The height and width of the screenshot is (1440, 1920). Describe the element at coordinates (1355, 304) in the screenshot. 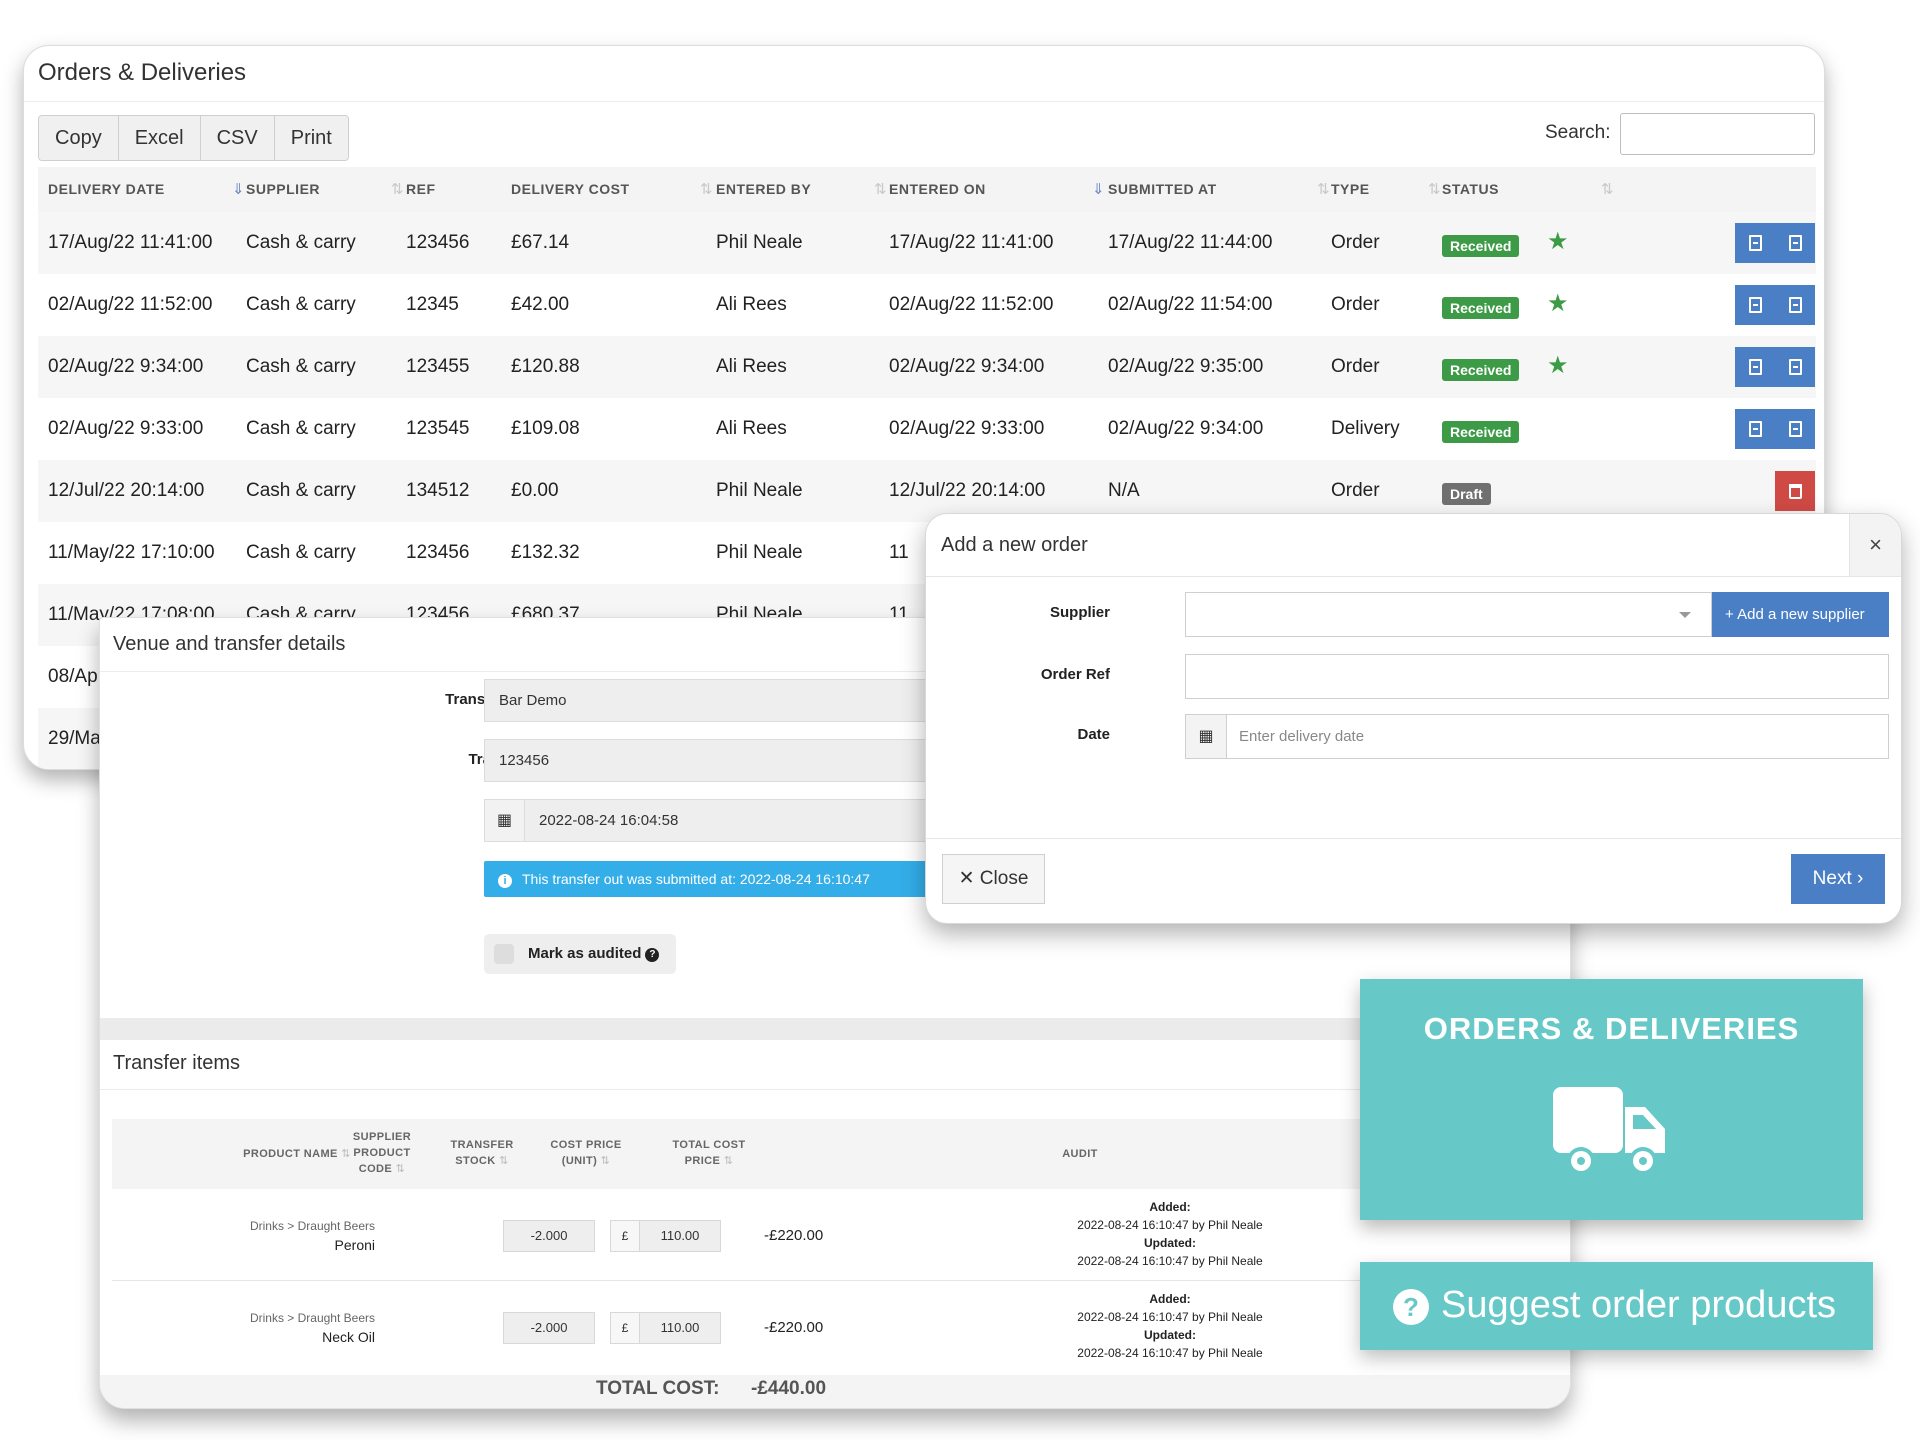

I see `cell-type: Order` at that location.